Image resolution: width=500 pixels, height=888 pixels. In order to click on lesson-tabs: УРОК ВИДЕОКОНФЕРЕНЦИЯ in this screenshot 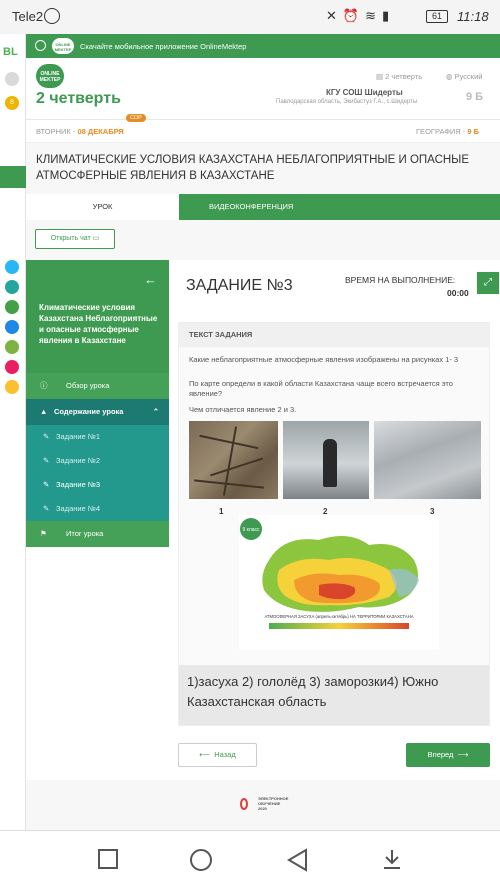, I will do `click(263, 207)`.